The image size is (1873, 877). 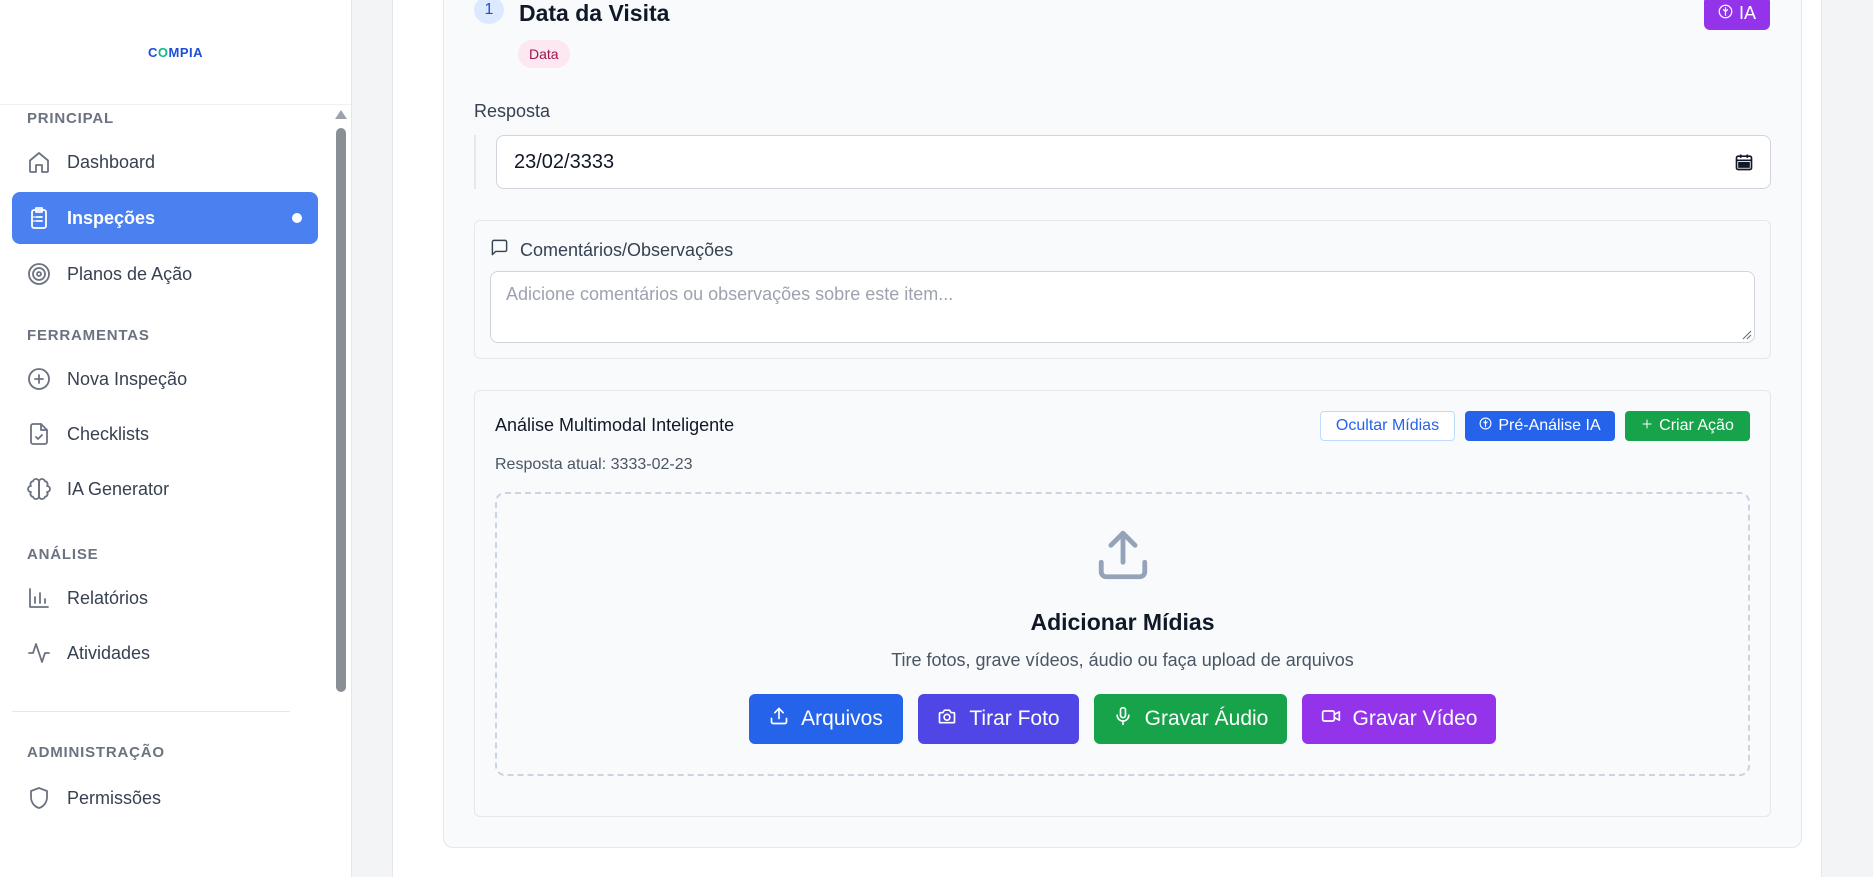 I want to click on section-title-analise: ANÁLISE, so click(x=63, y=554).